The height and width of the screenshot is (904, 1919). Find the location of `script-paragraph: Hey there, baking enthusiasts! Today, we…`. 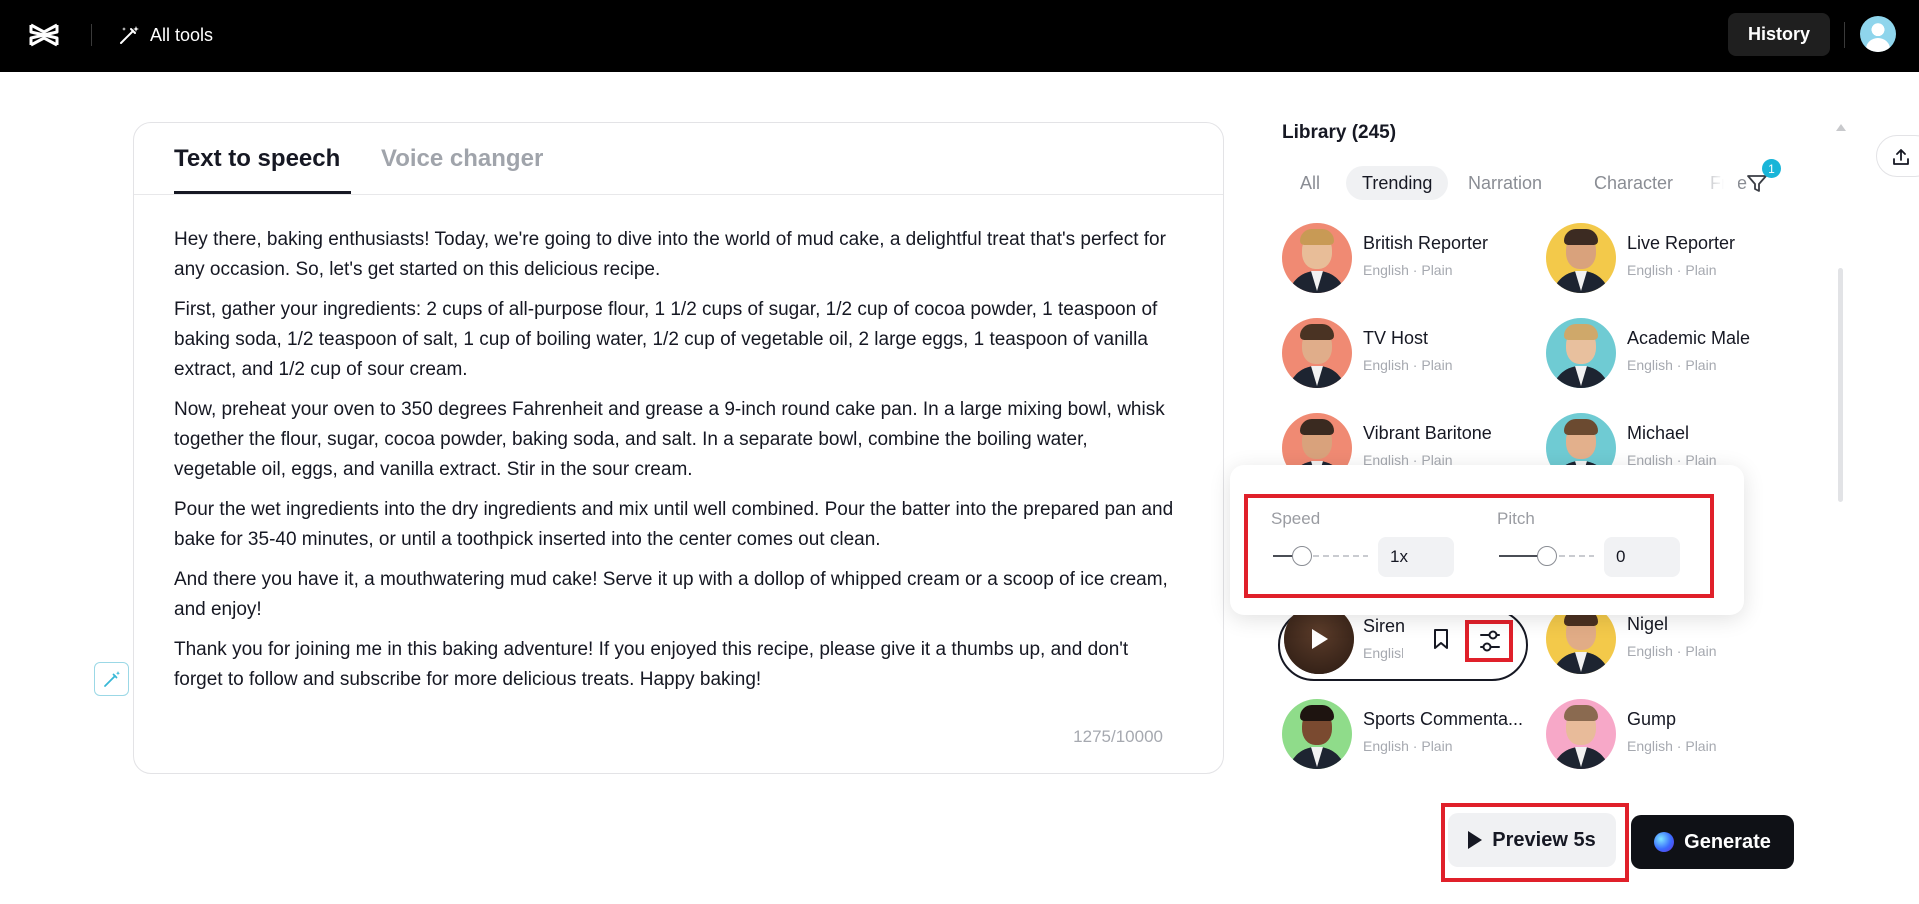

script-paragraph: Hey there, baking enthusiasts! Today, we… is located at coordinates (670, 254).